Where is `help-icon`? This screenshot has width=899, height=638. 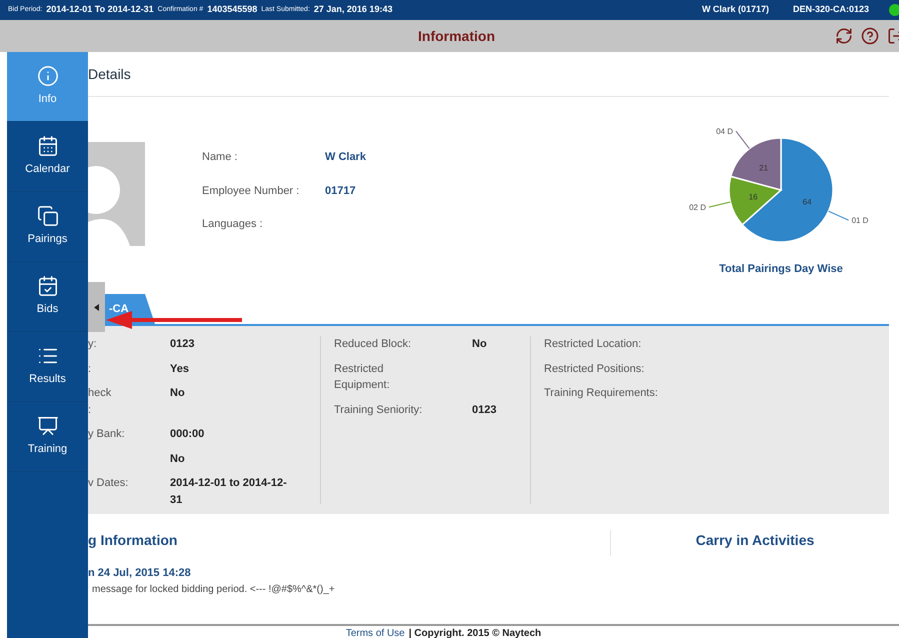
help-icon is located at coordinates (870, 36).